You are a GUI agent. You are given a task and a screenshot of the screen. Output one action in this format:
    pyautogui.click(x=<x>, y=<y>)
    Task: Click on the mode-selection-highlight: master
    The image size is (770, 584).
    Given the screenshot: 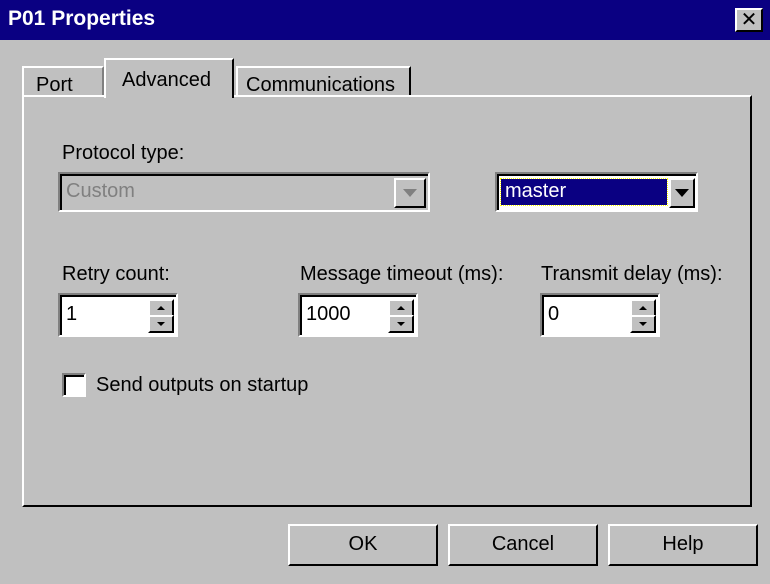 What is the action you would take?
    pyautogui.click(x=584, y=192)
    